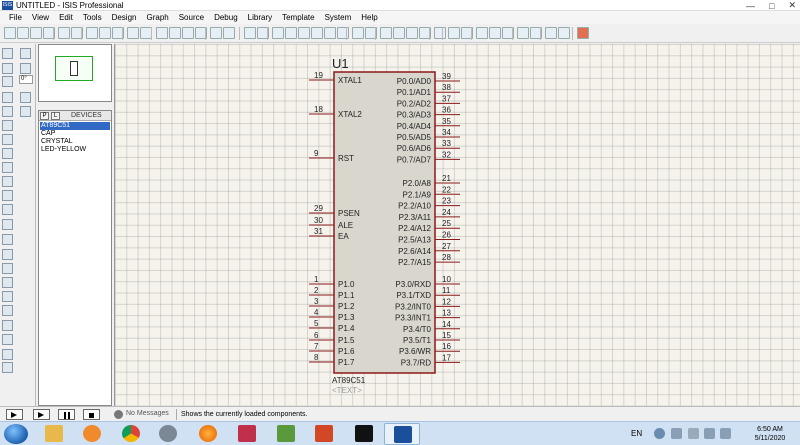 The width and height of the screenshot is (800, 445). I want to click on stop-button, so click(91, 414).